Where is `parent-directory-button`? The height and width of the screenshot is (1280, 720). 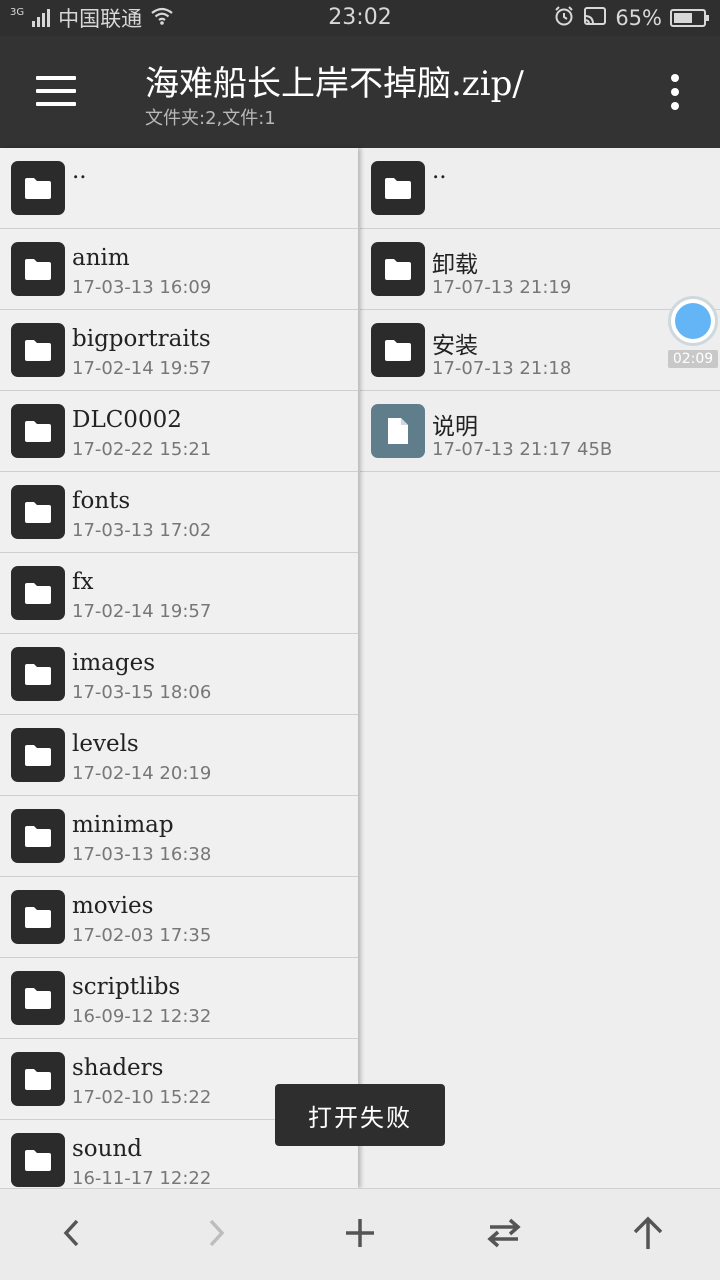 parent-directory-button is located at coordinates (648, 1235).